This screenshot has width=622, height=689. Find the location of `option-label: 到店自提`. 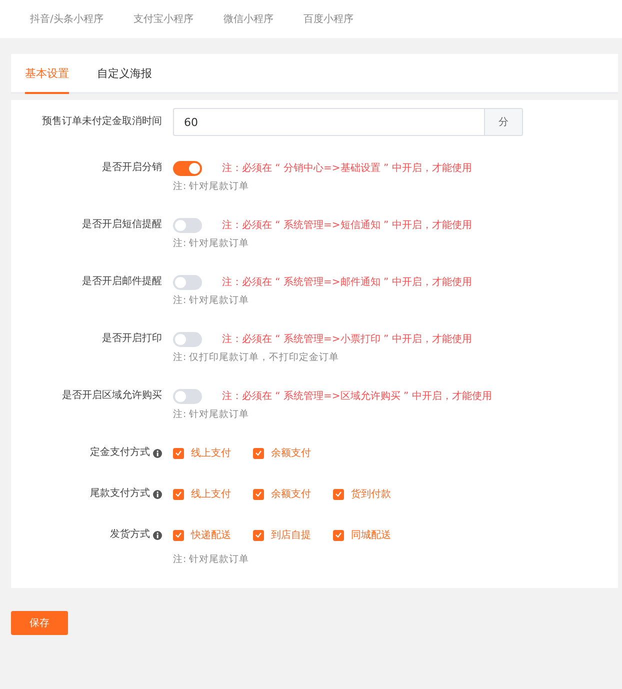

option-label: 到店自提 is located at coordinates (291, 535).